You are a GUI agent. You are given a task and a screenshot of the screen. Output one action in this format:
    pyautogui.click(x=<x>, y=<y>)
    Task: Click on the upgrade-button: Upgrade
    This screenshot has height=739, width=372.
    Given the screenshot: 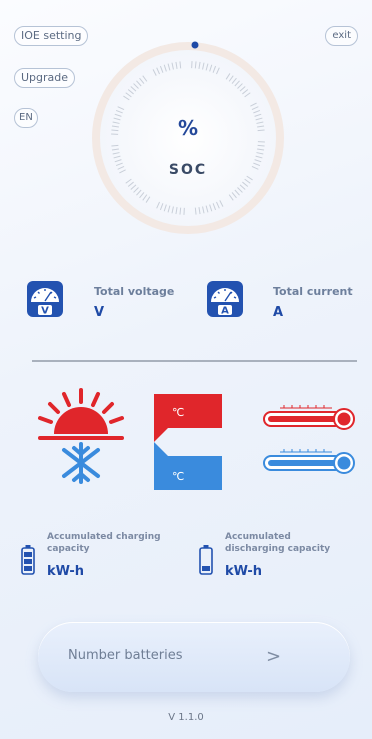 What is the action you would take?
    pyautogui.click(x=45, y=78)
    